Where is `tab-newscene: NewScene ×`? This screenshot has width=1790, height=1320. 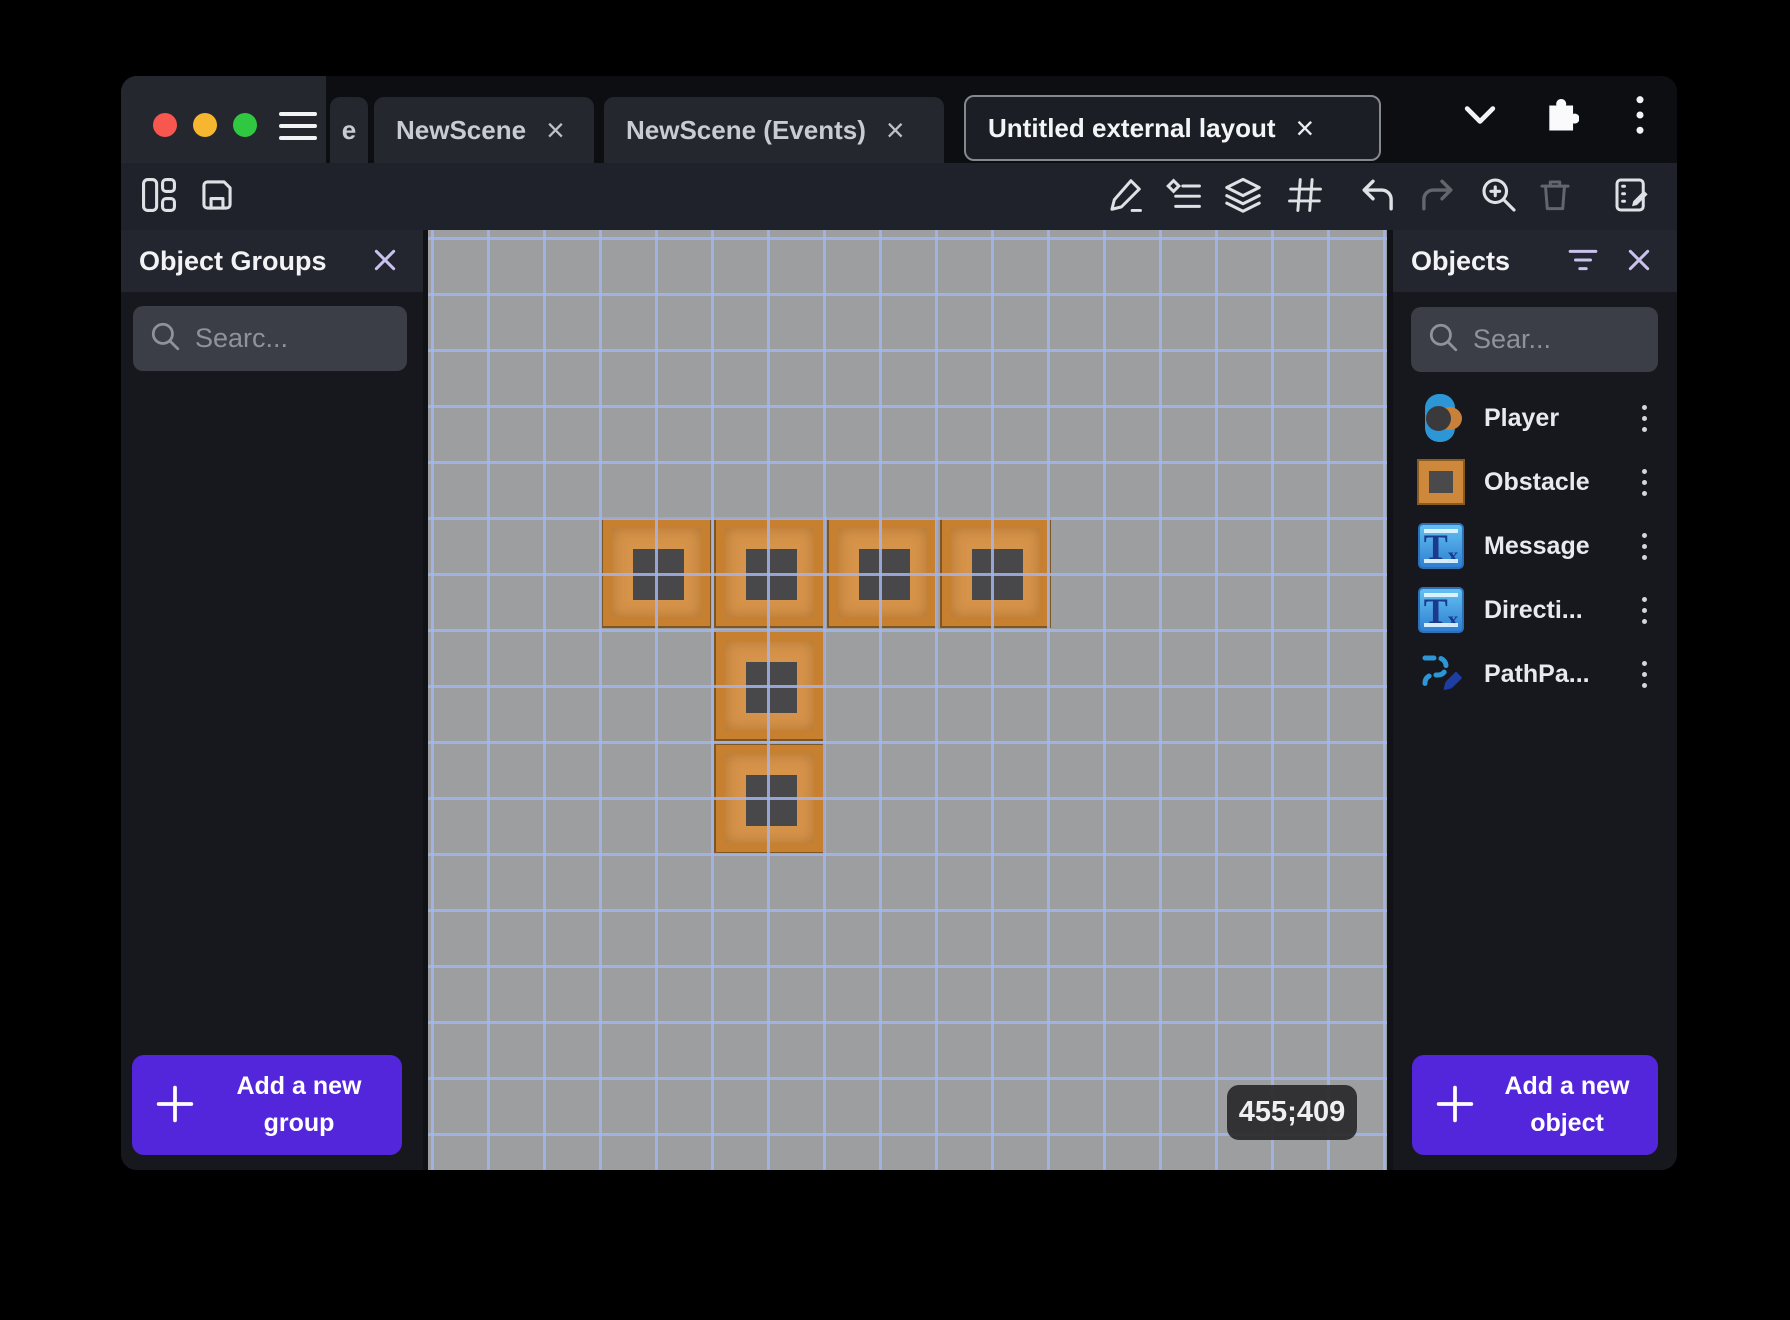 tab-newscene: NewScene × is located at coordinates (484, 130).